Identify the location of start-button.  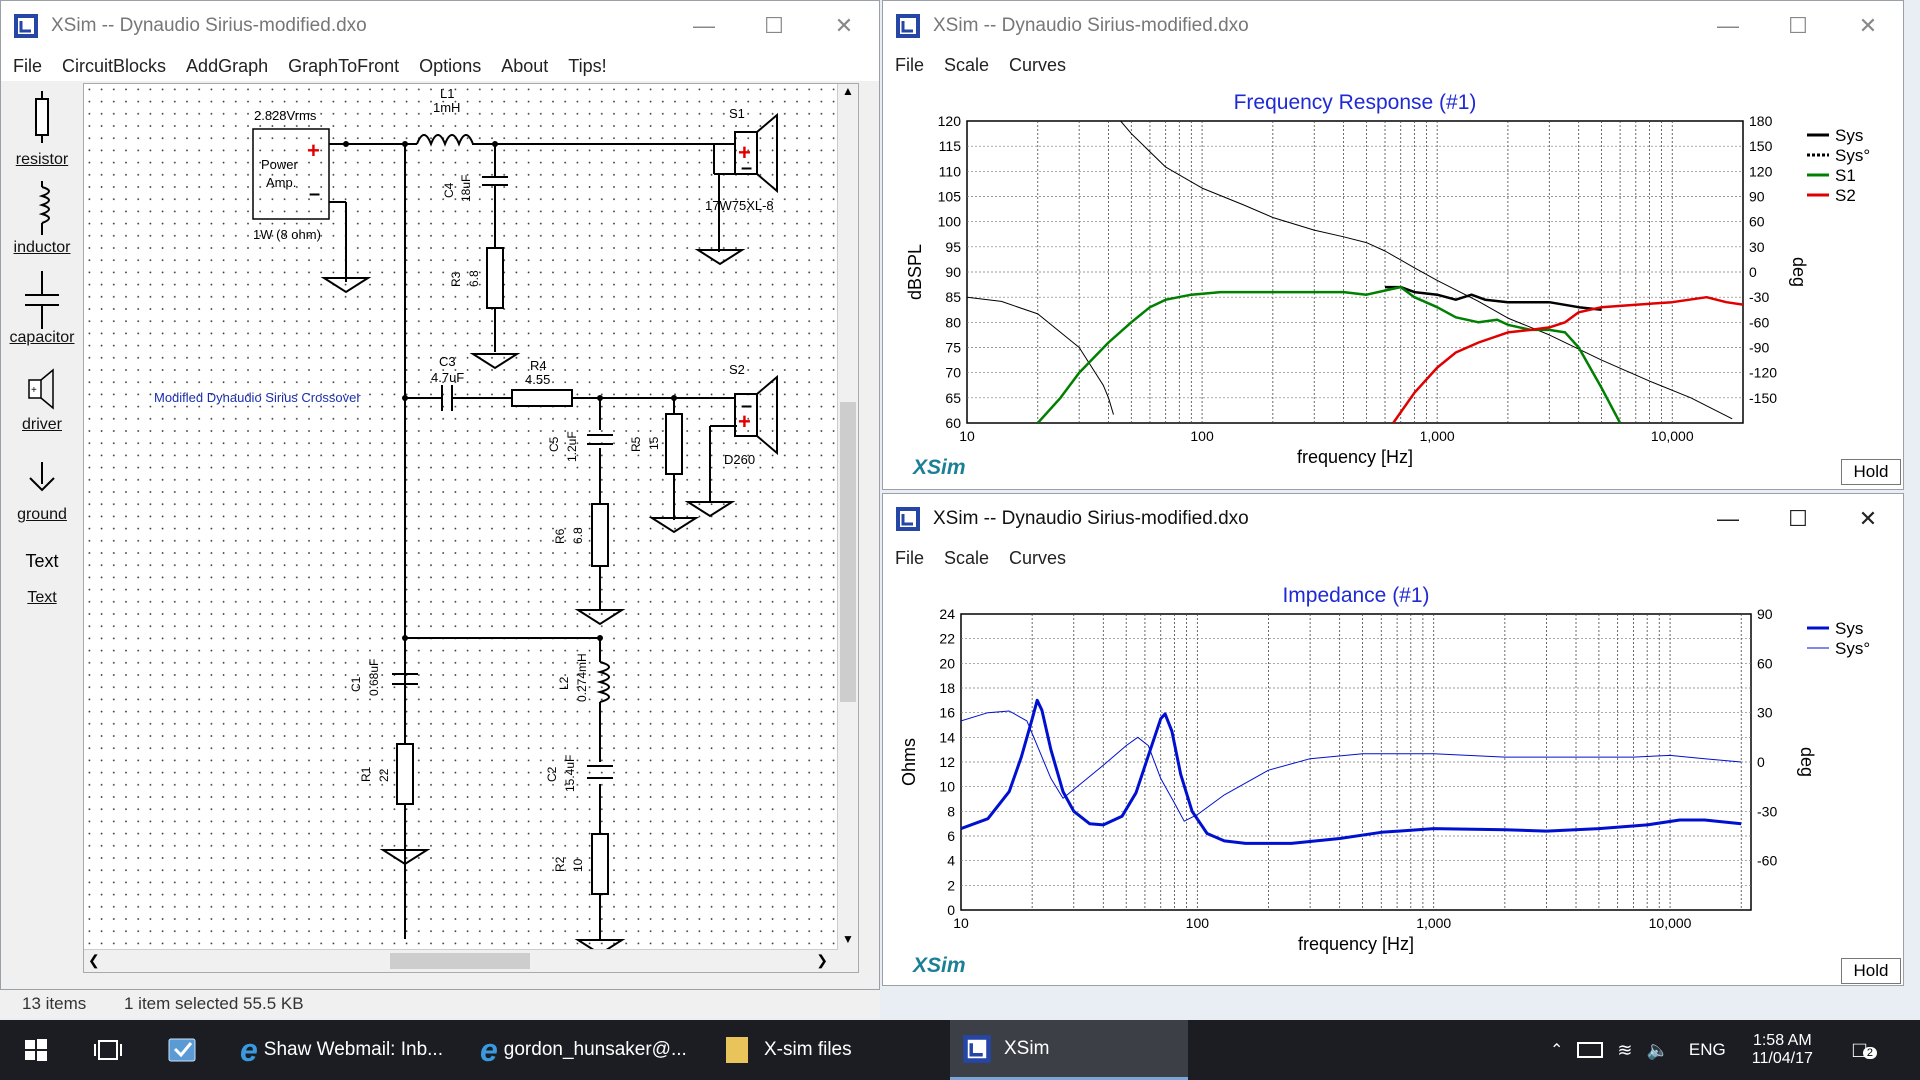
(36, 1050).